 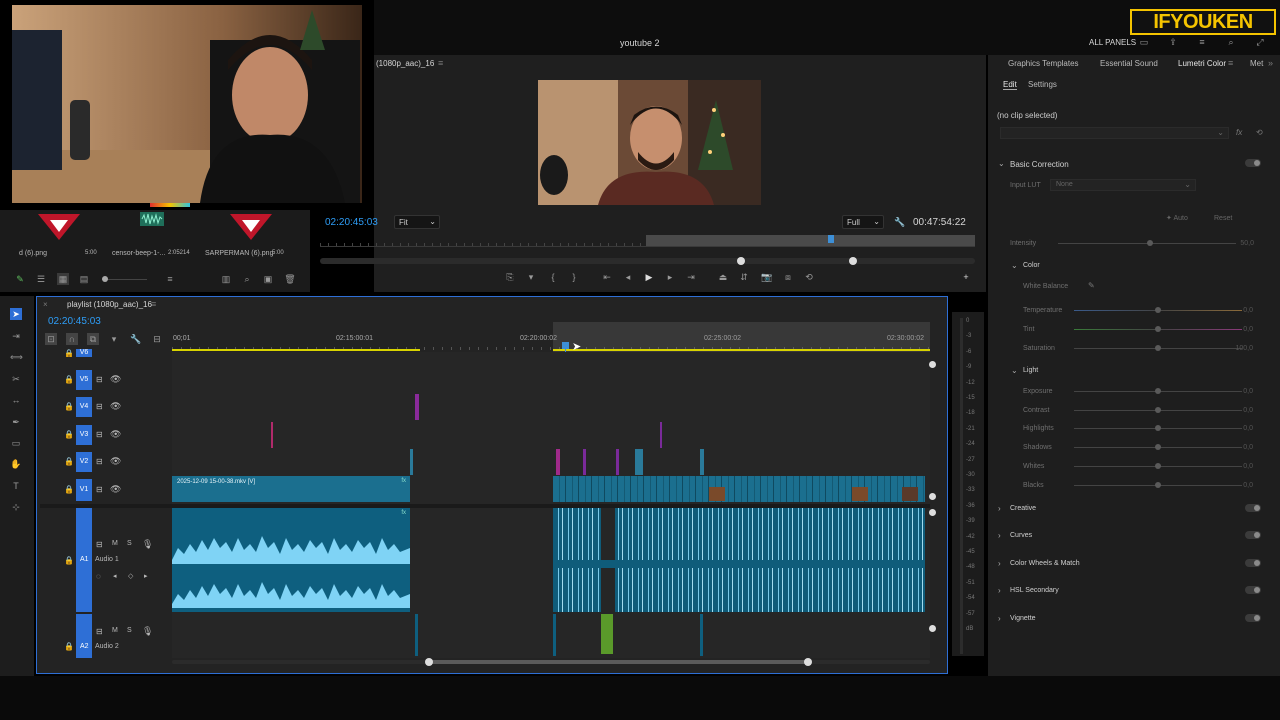 I want to click on linked-selection-icon: ⧉, so click(x=93, y=339).